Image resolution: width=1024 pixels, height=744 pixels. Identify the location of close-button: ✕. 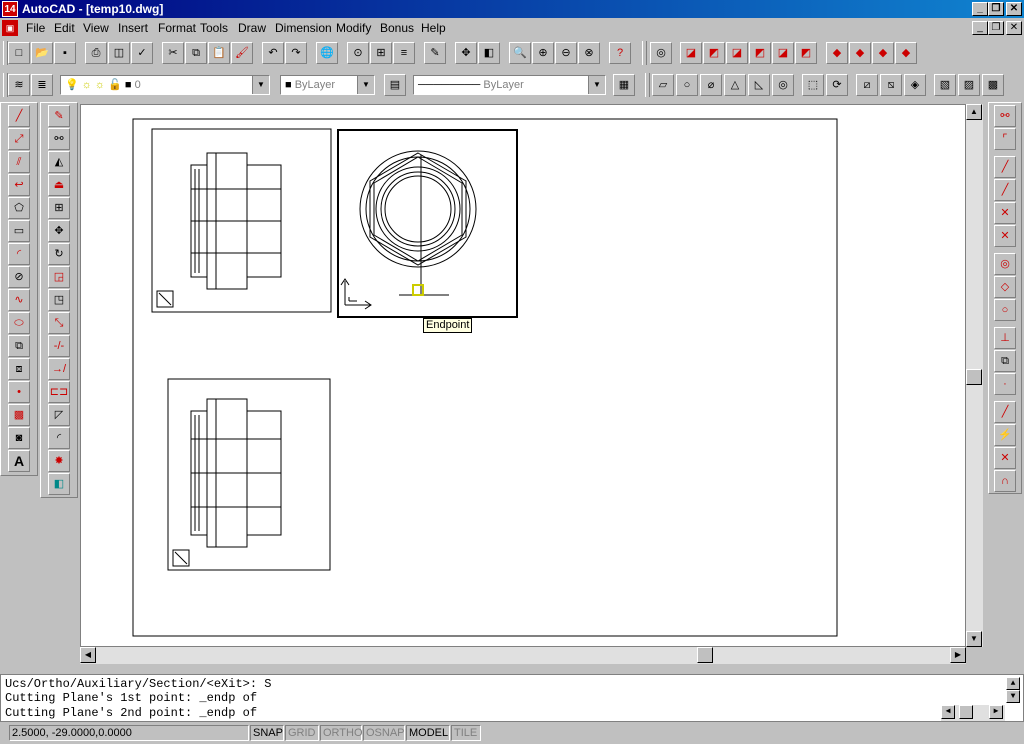
(1014, 9).